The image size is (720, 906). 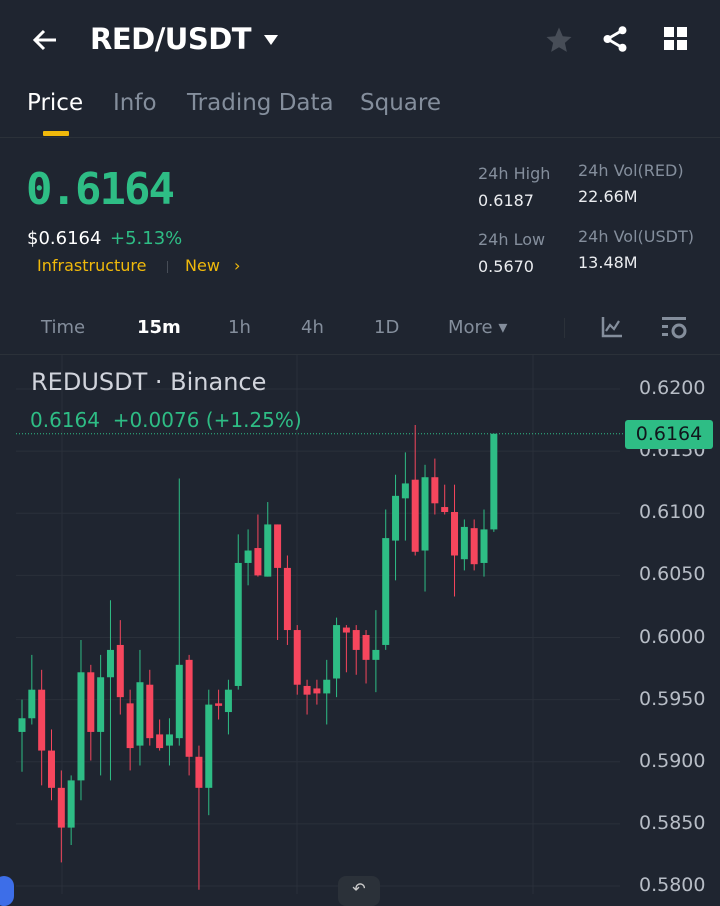 I want to click on active-tab-indicator, so click(x=56, y=133).